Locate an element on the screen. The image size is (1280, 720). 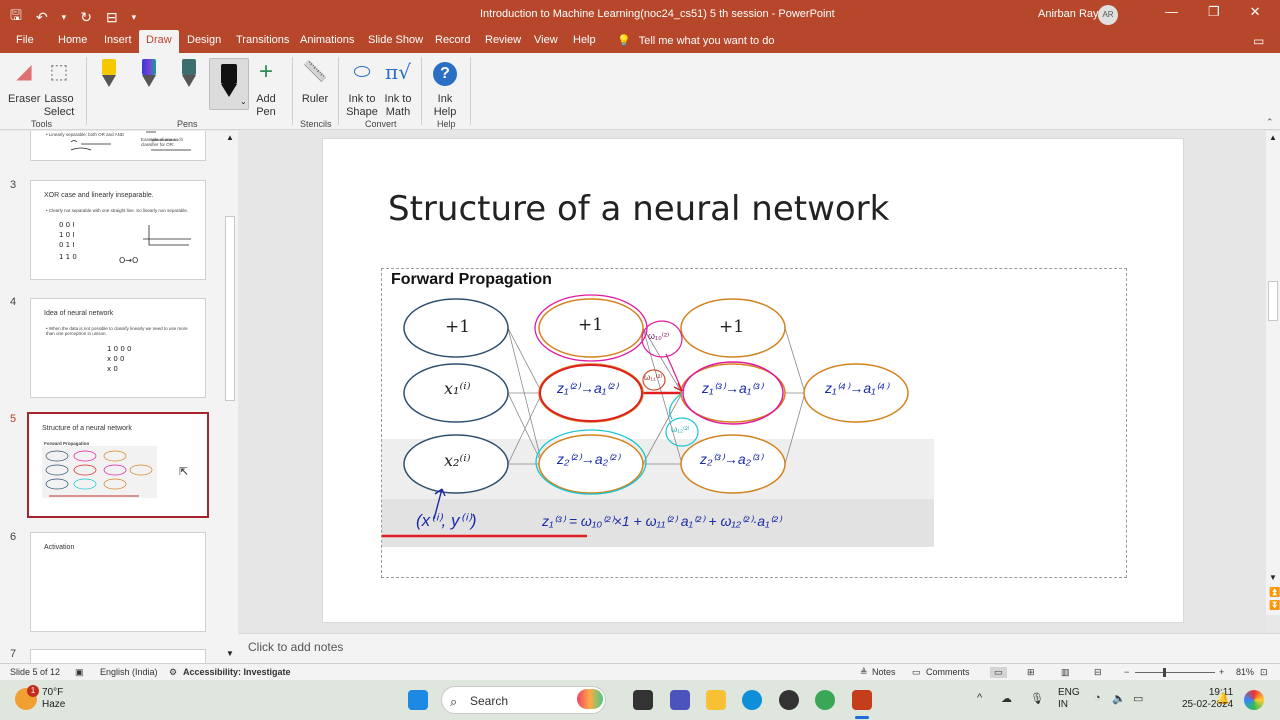
reading-view-icon: ▥ is located at coordinates (1065, 672).